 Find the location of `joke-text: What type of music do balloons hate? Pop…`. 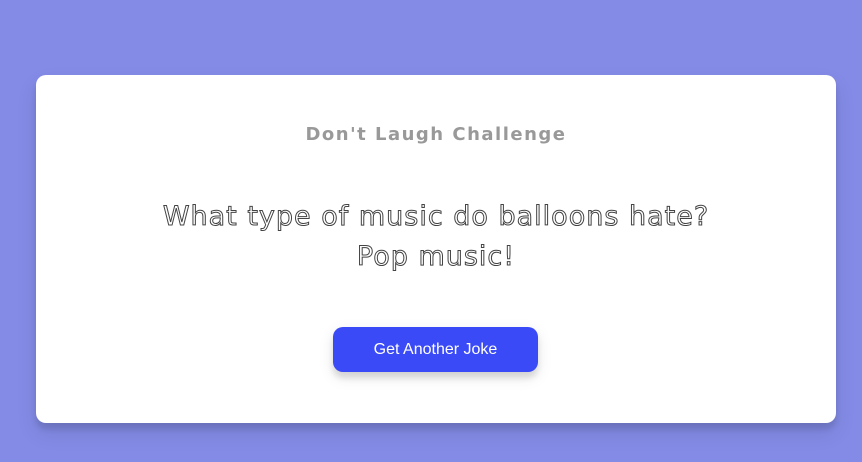

joke-text: What type of music do balloons hate? Pop… is located at coordinates (436, 237).